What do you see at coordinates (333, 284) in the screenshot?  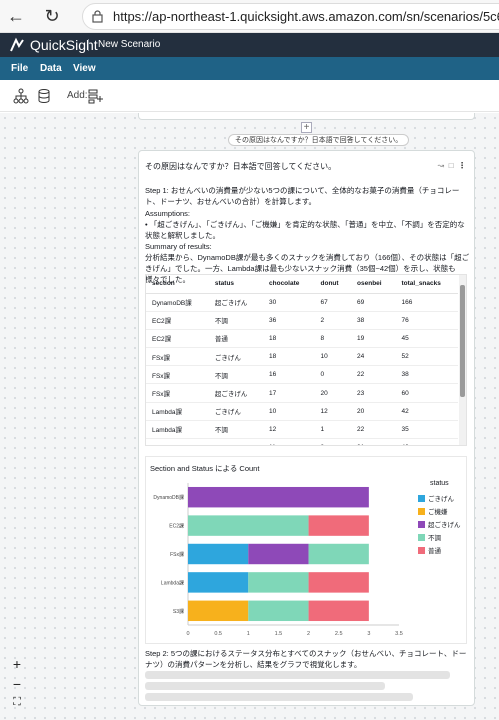 I see `column-header-donut: donut` at bounding box center [333, 284].